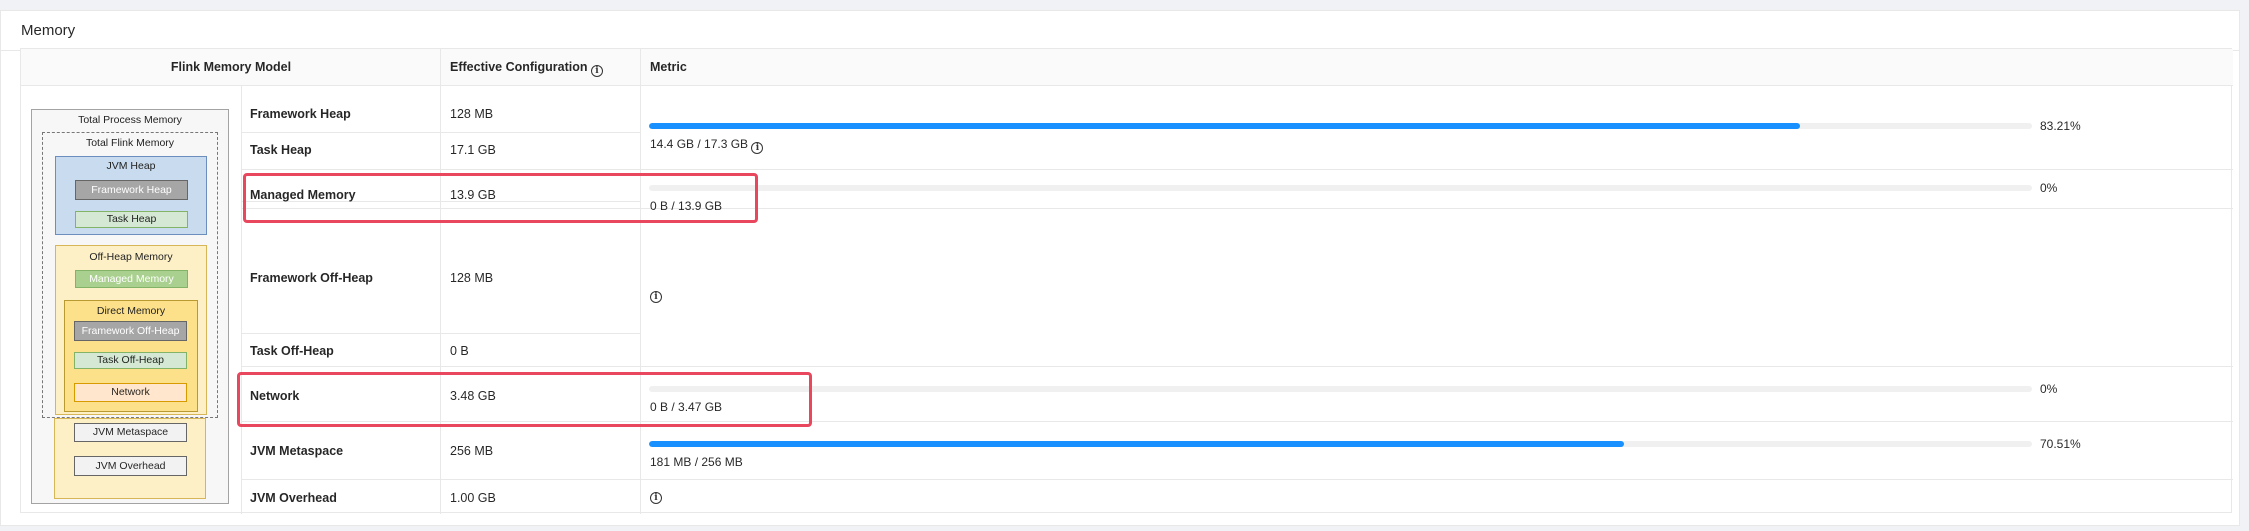 This screenshot has width=2249, height=531. I want to click on jvm-heap-label: JVM Heap, so click(131, 166).